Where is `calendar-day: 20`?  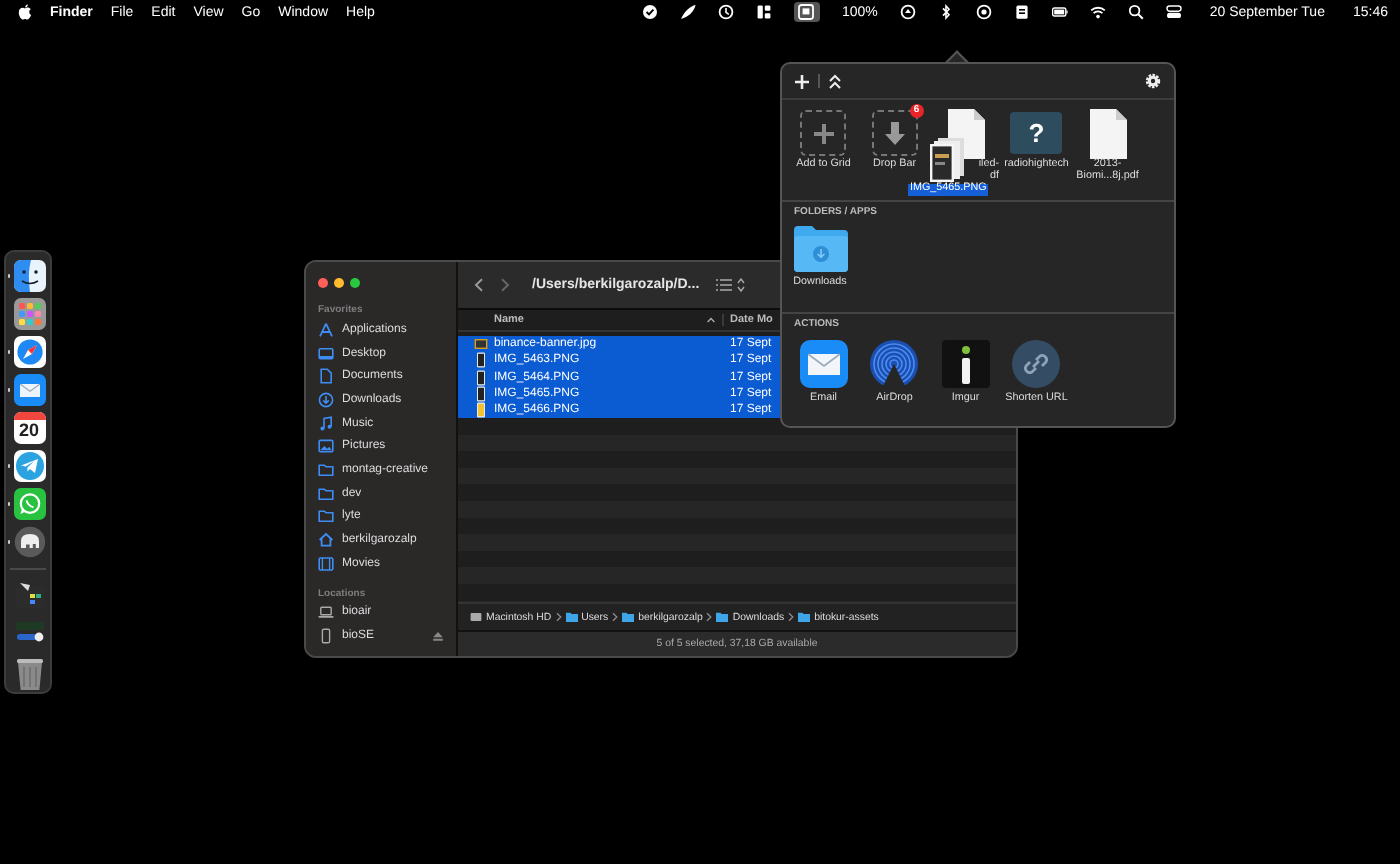 calendar-day: 20 is located at coordinates (29, 431).